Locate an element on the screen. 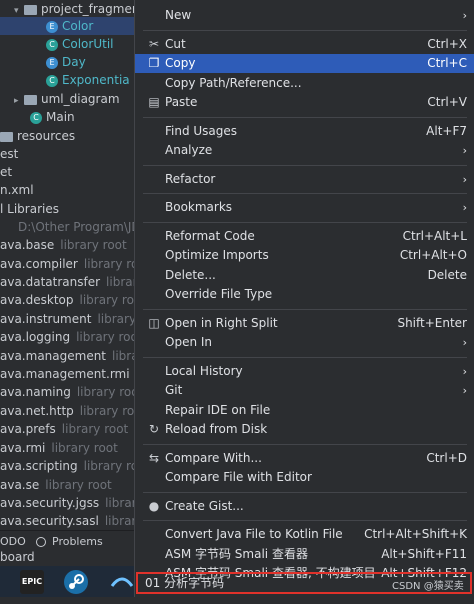 The width and height of the screenshot is (474, 604). menu-item: Reformat Code Ctrl+Alt+L is located at coordinates (304, 236).